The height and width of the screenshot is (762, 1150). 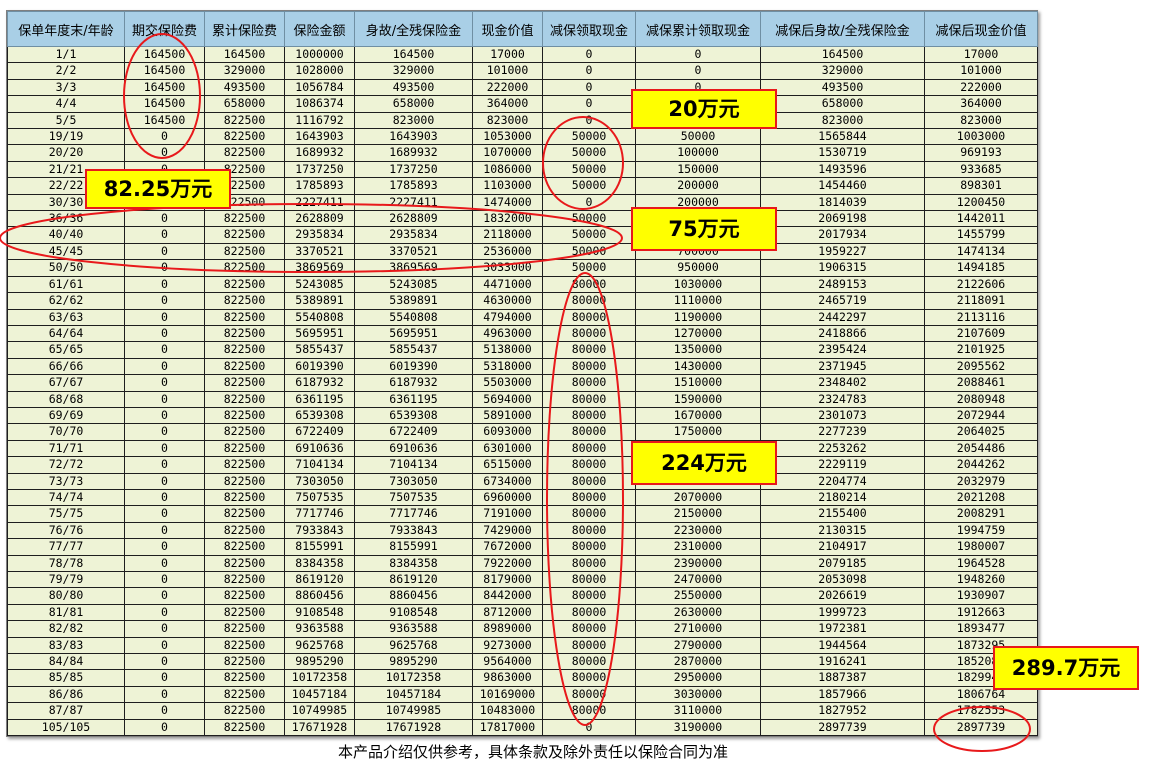 I want to click on table-cell: 2008291, so click(x=981, y=514).